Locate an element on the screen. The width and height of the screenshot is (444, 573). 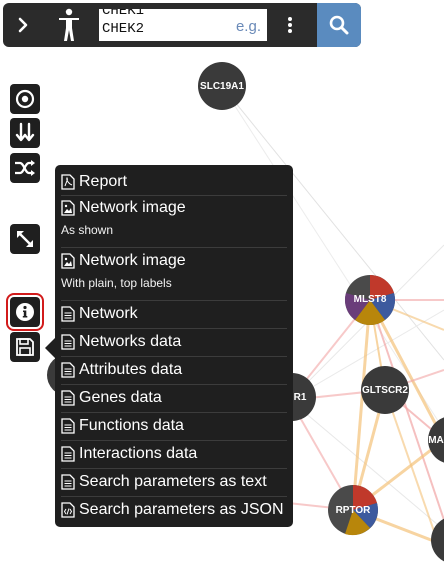
save-button is located at coordinates (25, 347).